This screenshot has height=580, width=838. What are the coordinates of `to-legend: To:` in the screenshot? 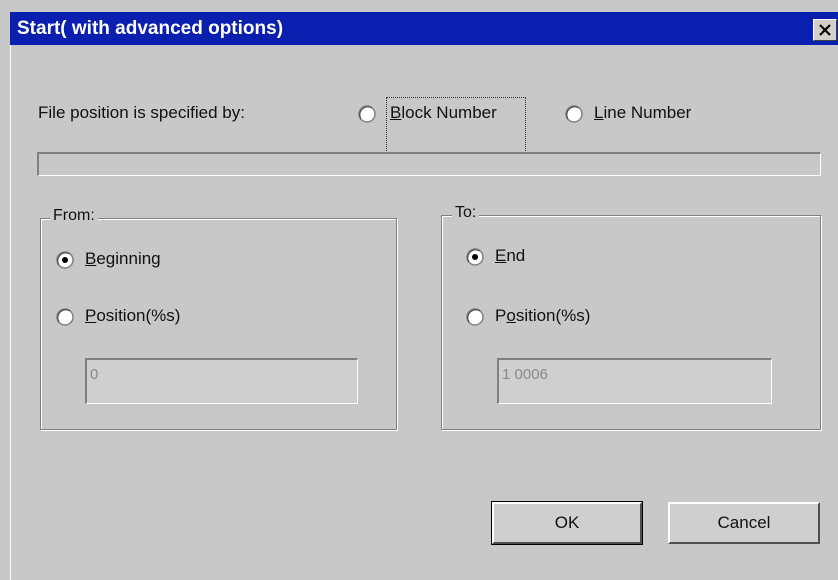 It's located at (466, 213).